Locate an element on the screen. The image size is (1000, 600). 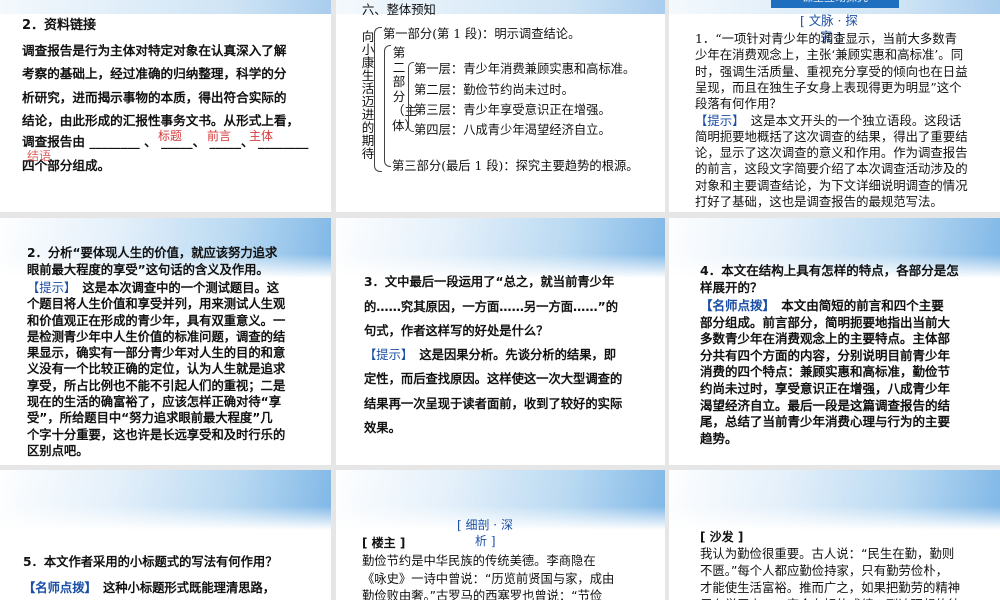
text-line: 多数青少年在消费观念上的主要特点。主体部 is located at coordinates (825, 339).